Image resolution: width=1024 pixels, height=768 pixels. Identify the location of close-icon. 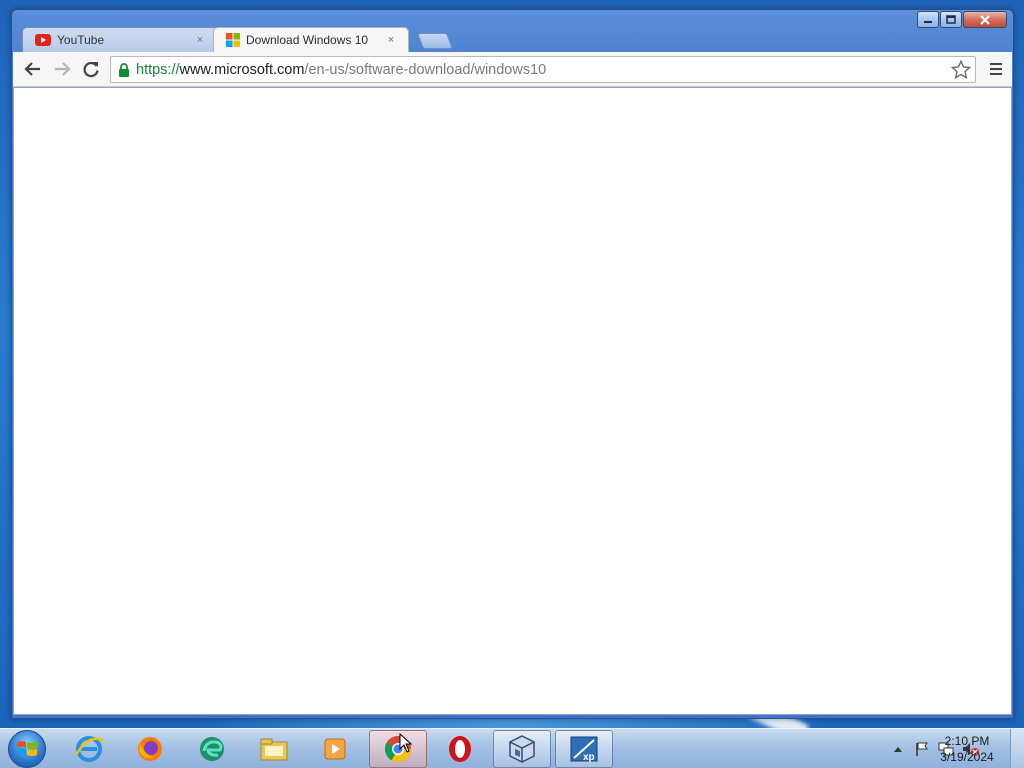
(985, 19).